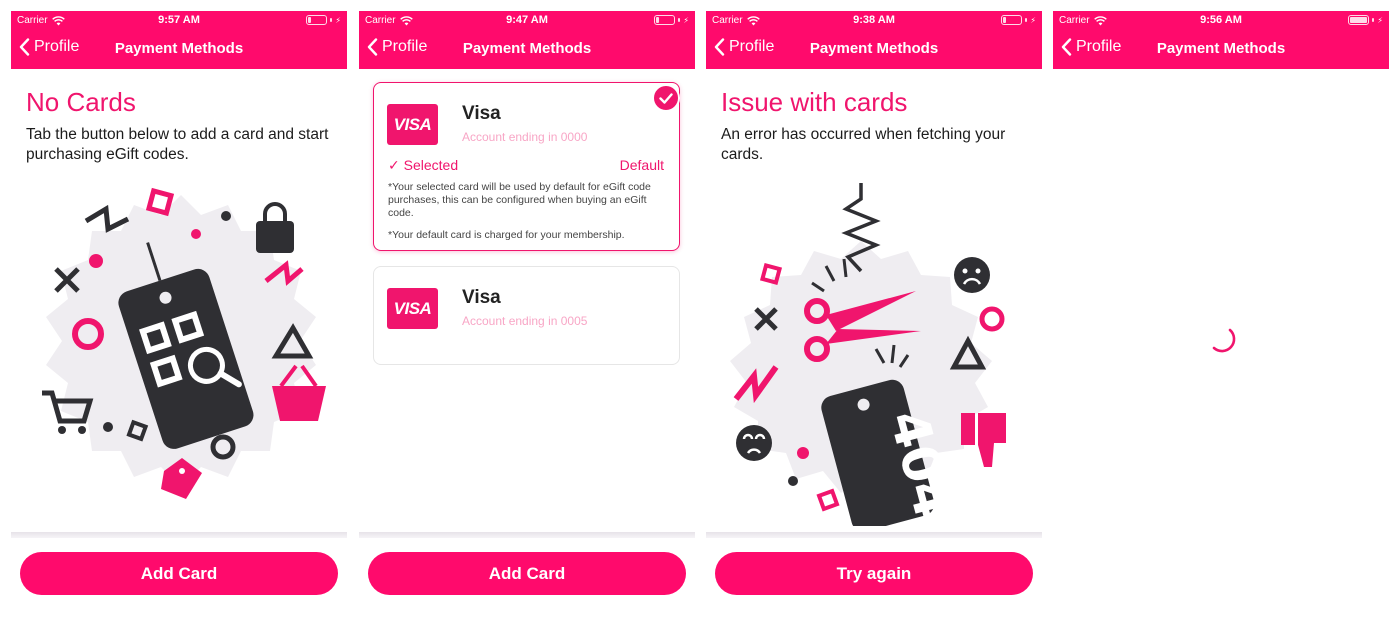  I want to click on thumbs-down-icon, so click(983, 440).